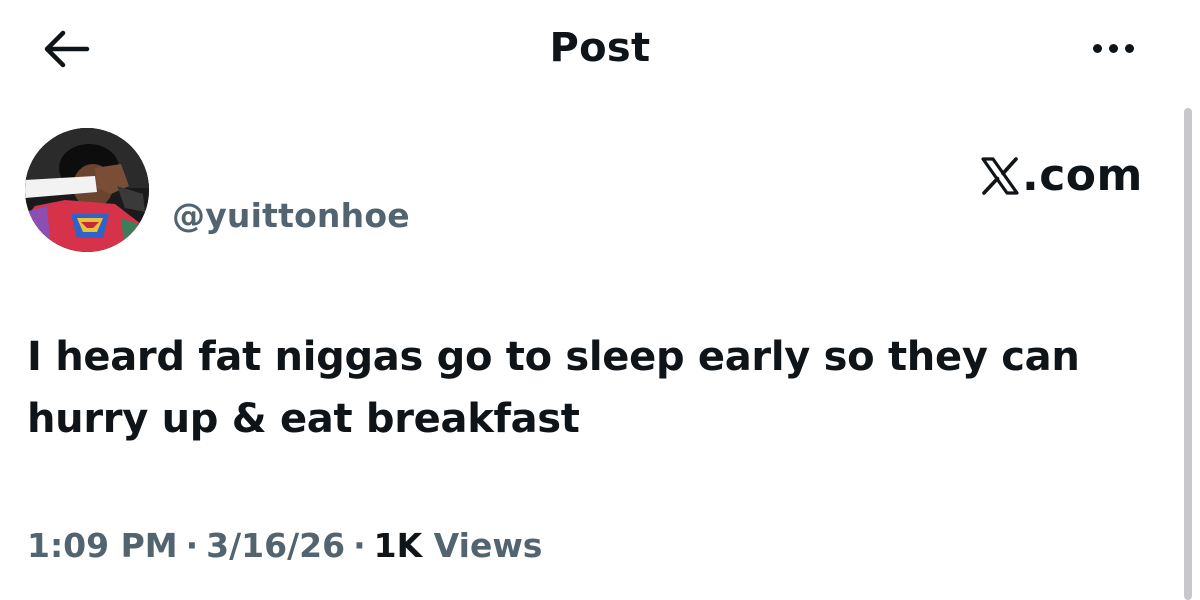 This screenshot has height=600, width=1200. I want to click on more-options-button, so click(1113, 48).